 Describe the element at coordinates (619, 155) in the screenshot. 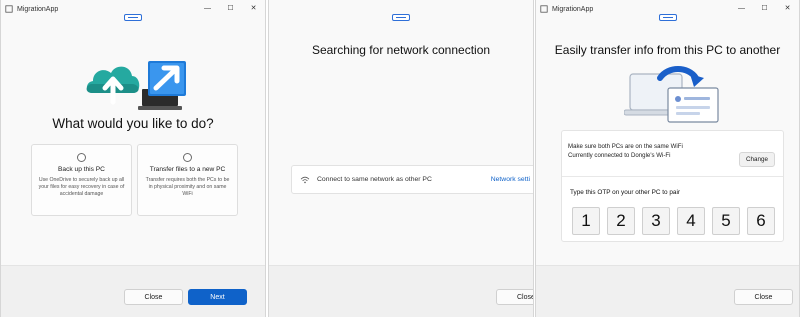

I see `wifi-status: Currently connected to Dongle's Wi-Fi` at that location.